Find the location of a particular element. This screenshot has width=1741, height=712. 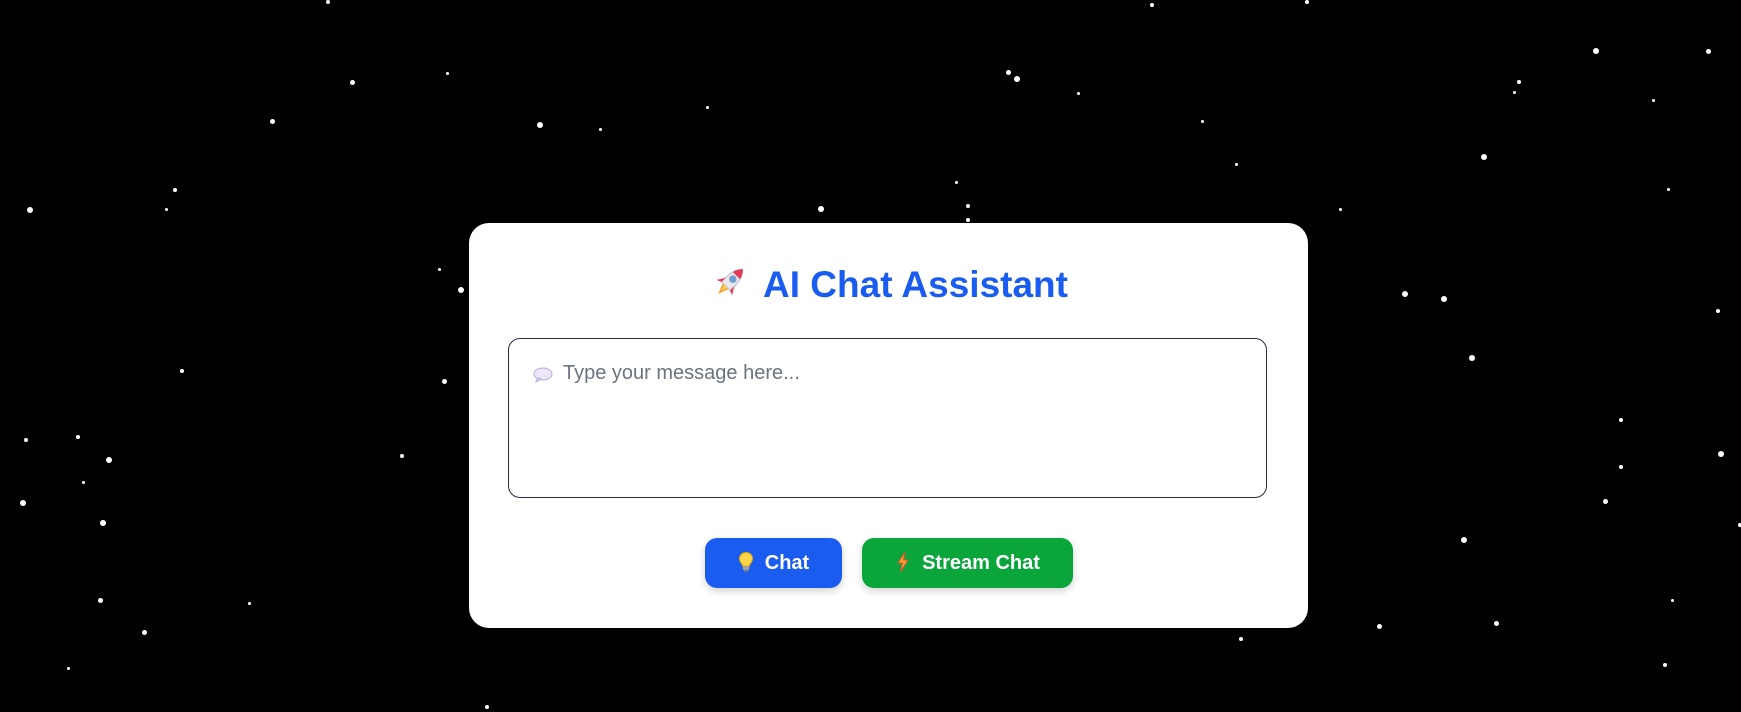

lightning-icon is located at coordinates (903, 562).